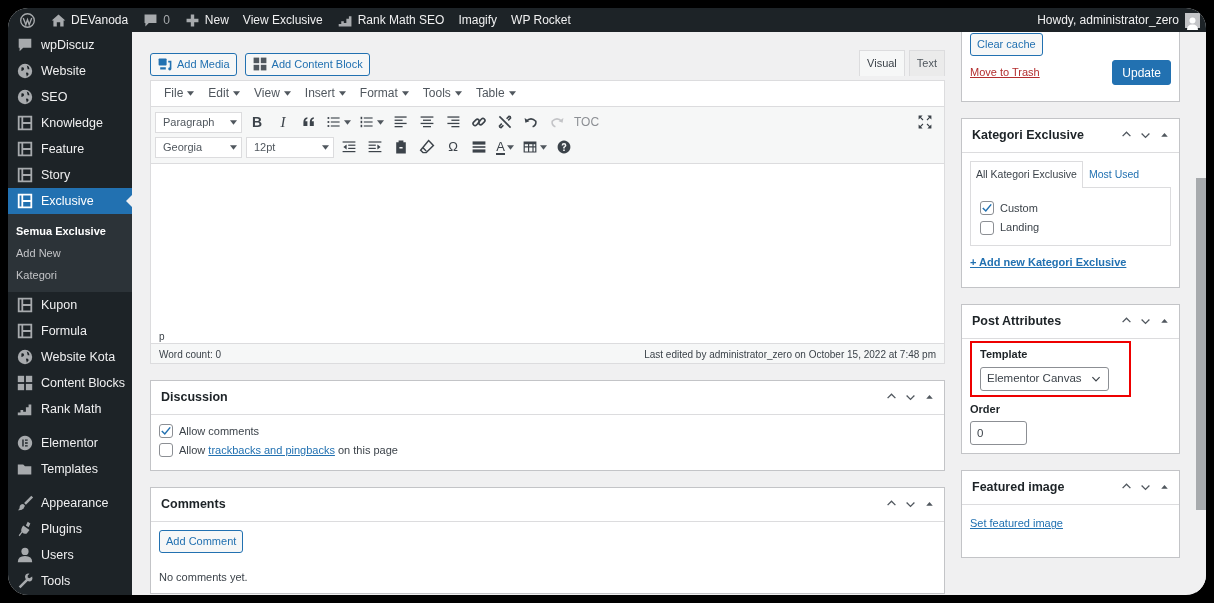 This screenshot has width=1214, height=603. What do you see at coordinates (70, 71) in the screenshot?
I see `sidebar-menu-item: Website` at bounding box center [70, 71].